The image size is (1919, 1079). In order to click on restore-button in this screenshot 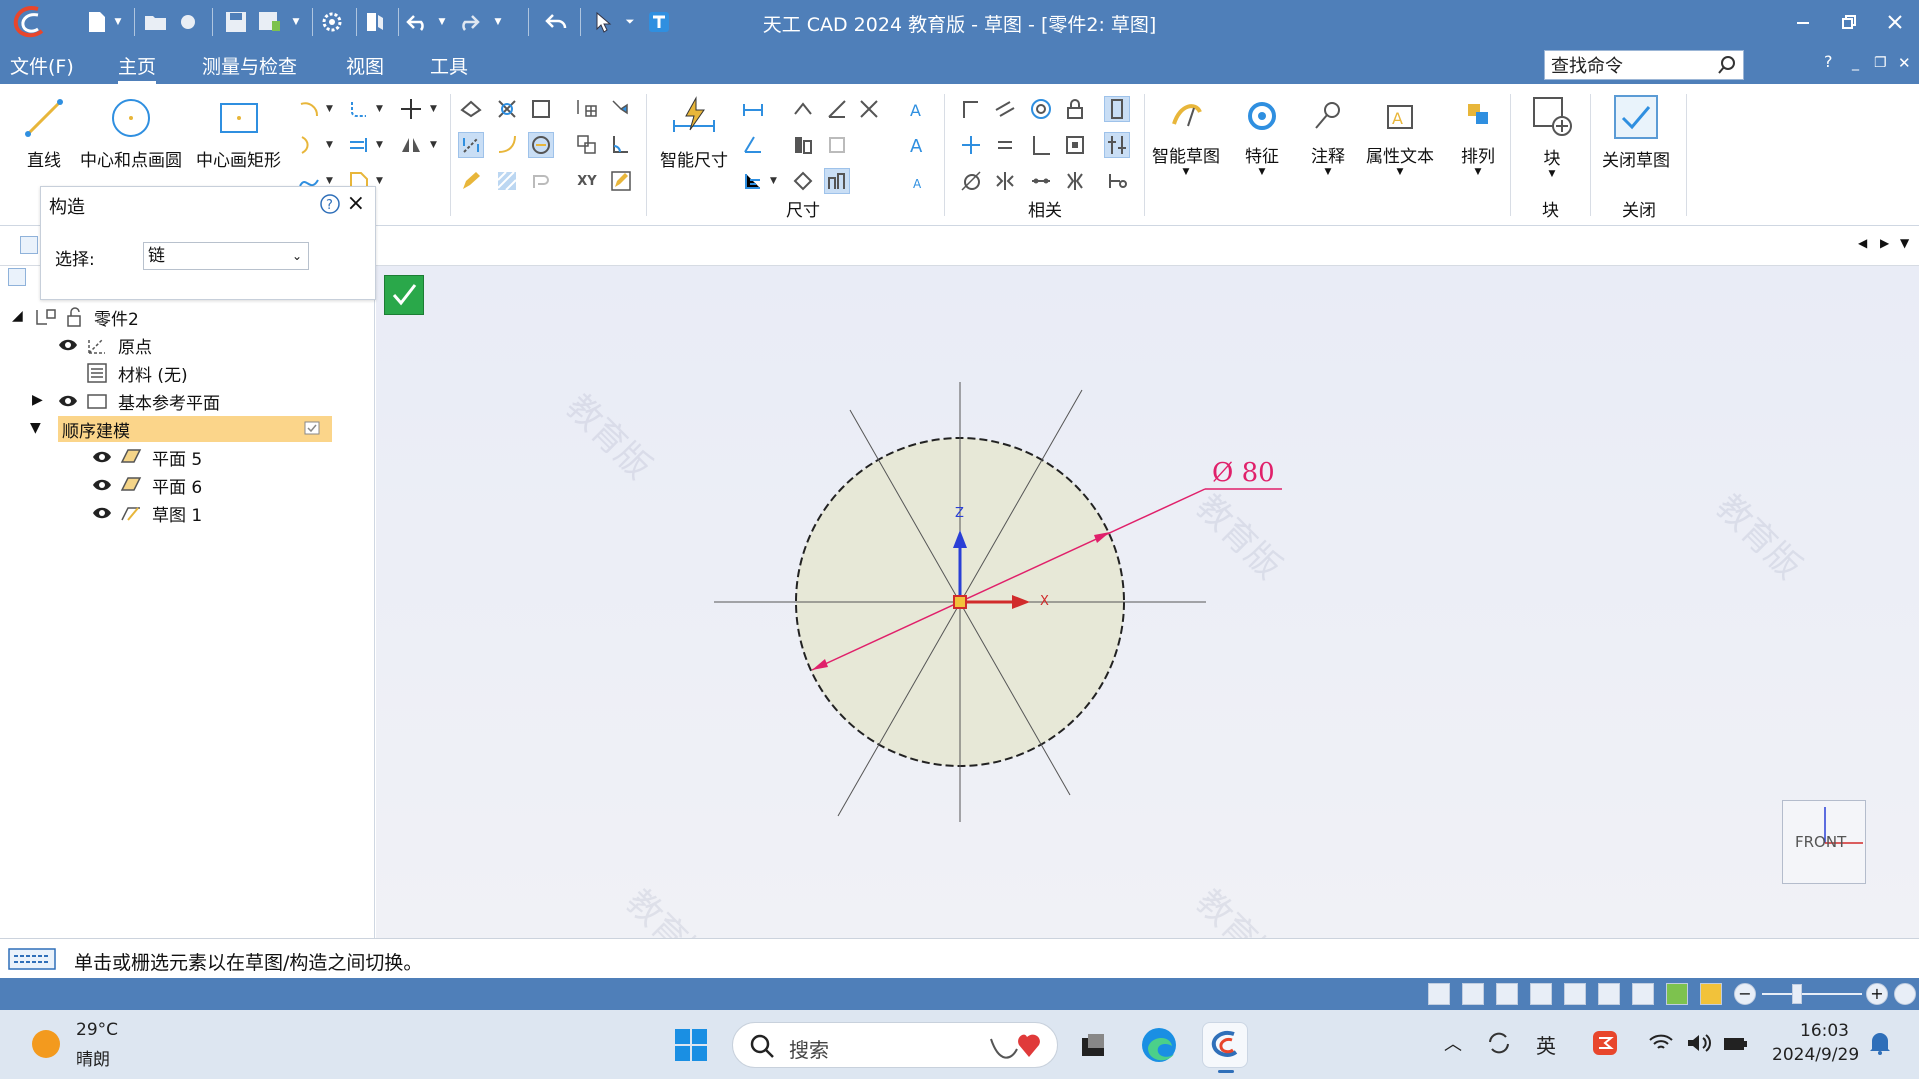, I will do `click(1849, 22)`.